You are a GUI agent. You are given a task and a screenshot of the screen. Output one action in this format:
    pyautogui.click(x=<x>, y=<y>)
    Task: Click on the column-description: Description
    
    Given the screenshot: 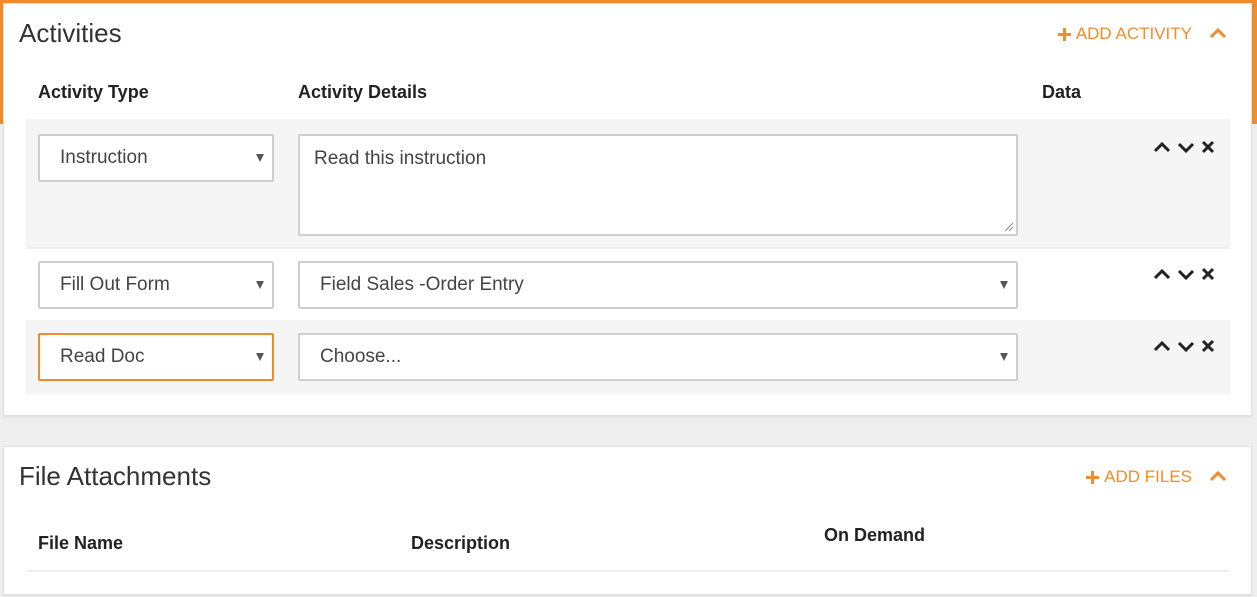 What is the action you would take?
    pyautogui.click(x=461, y=543)
    